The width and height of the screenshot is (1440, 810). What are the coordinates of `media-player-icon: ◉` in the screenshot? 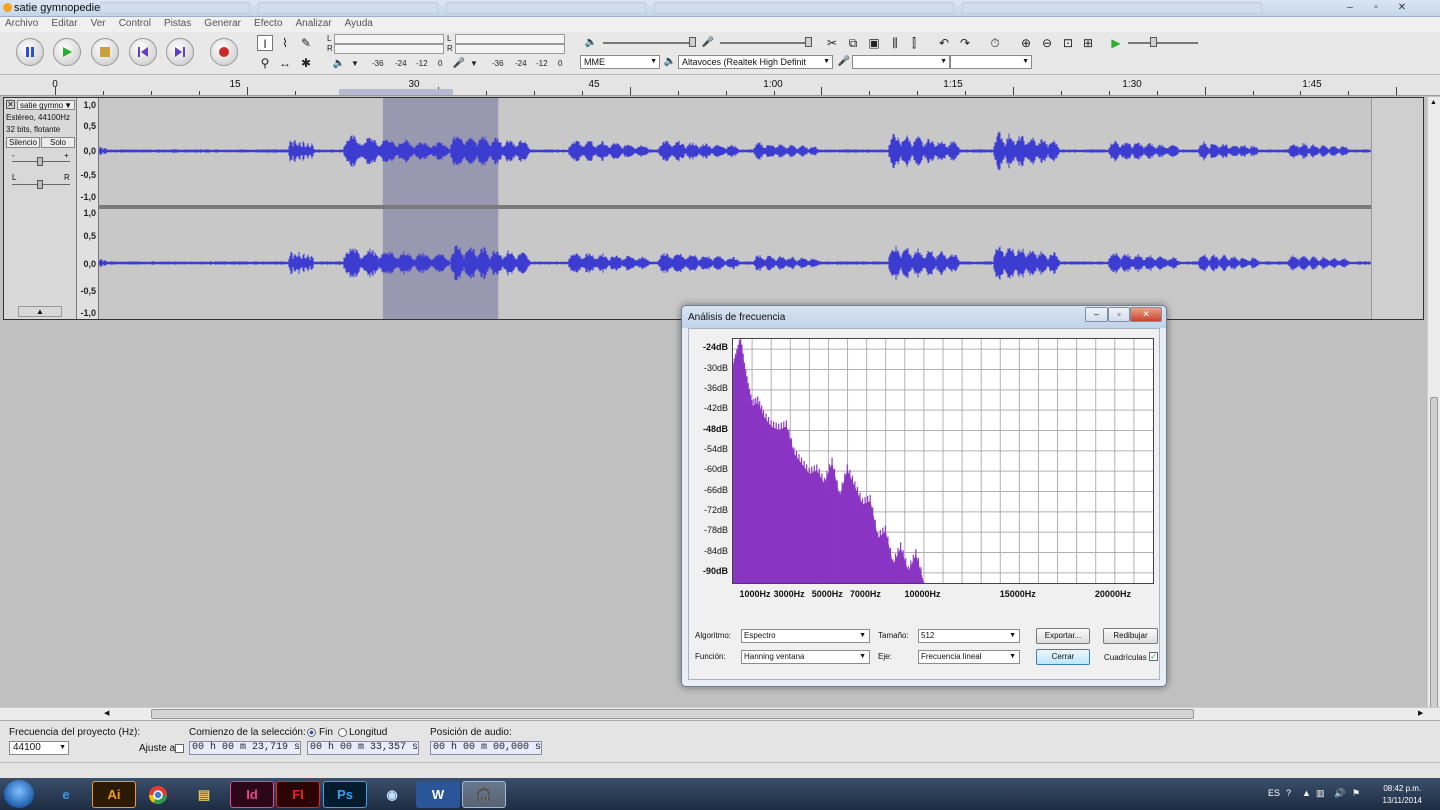 It's located at (392, 794).